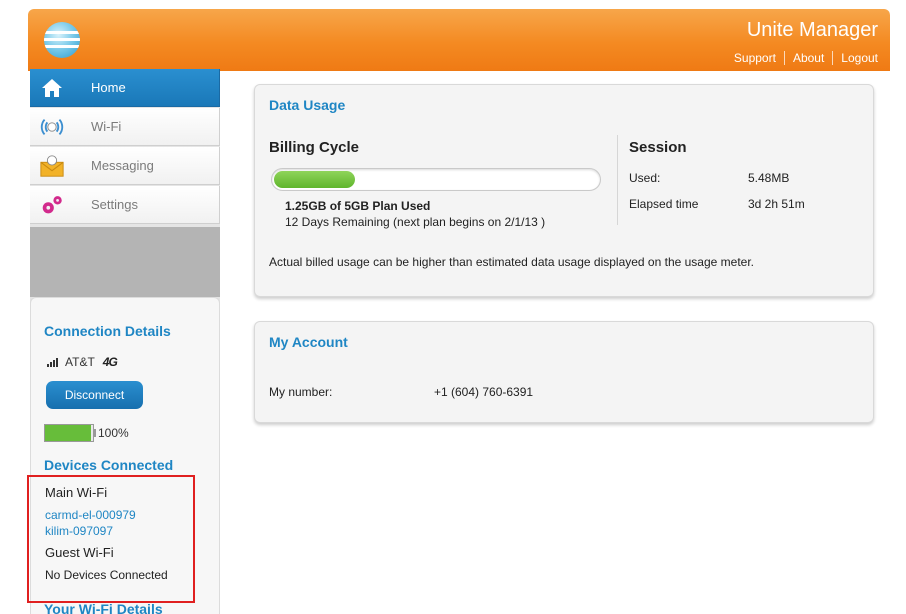 Image resolution: width=906 pixels, height=614 pixels. I want to click on session-divider, so click(617, 180).